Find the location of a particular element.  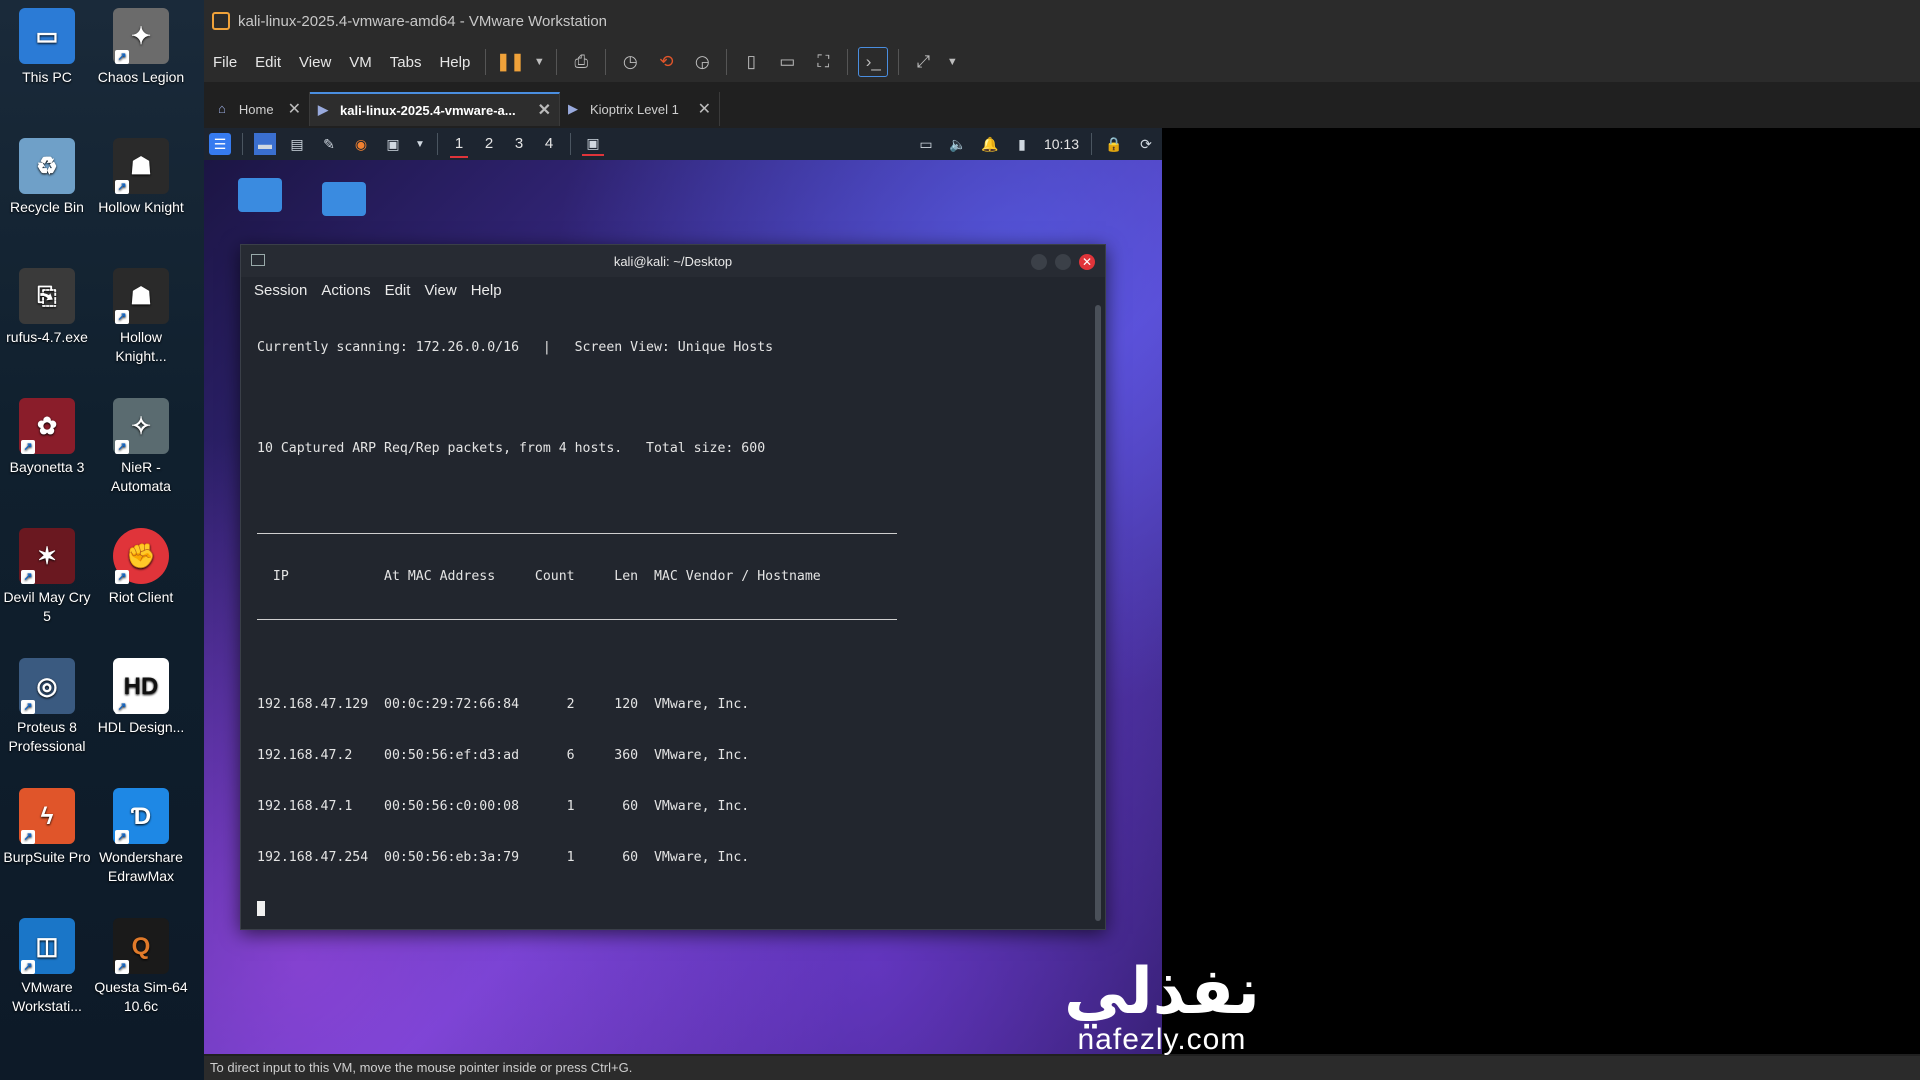

chevron-down-icon: ▼ is located at coordinates (420, 144).